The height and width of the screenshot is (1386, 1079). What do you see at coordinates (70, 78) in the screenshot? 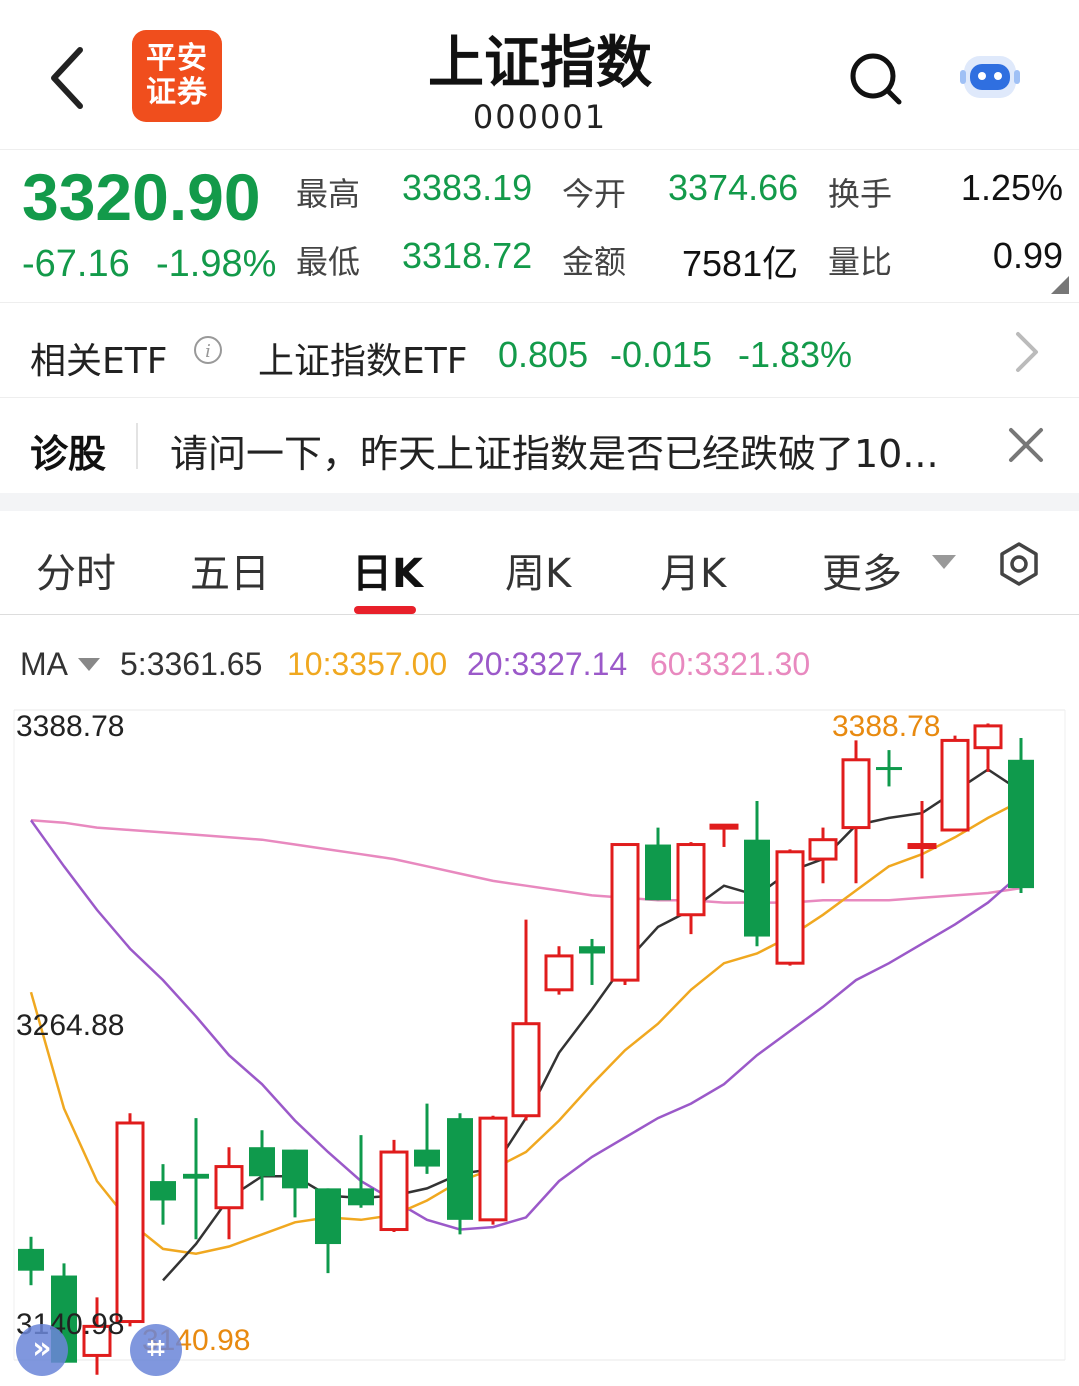
I see `back-icon` at bounding box center [70, 78].